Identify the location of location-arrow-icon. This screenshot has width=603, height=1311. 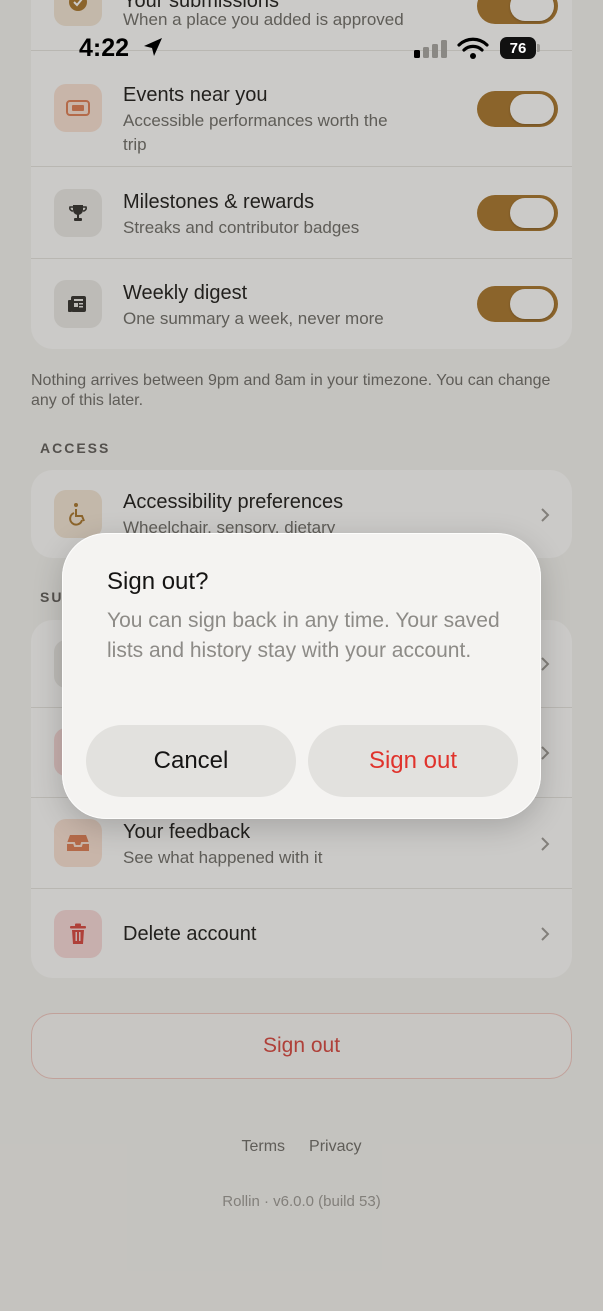
(153, 49).